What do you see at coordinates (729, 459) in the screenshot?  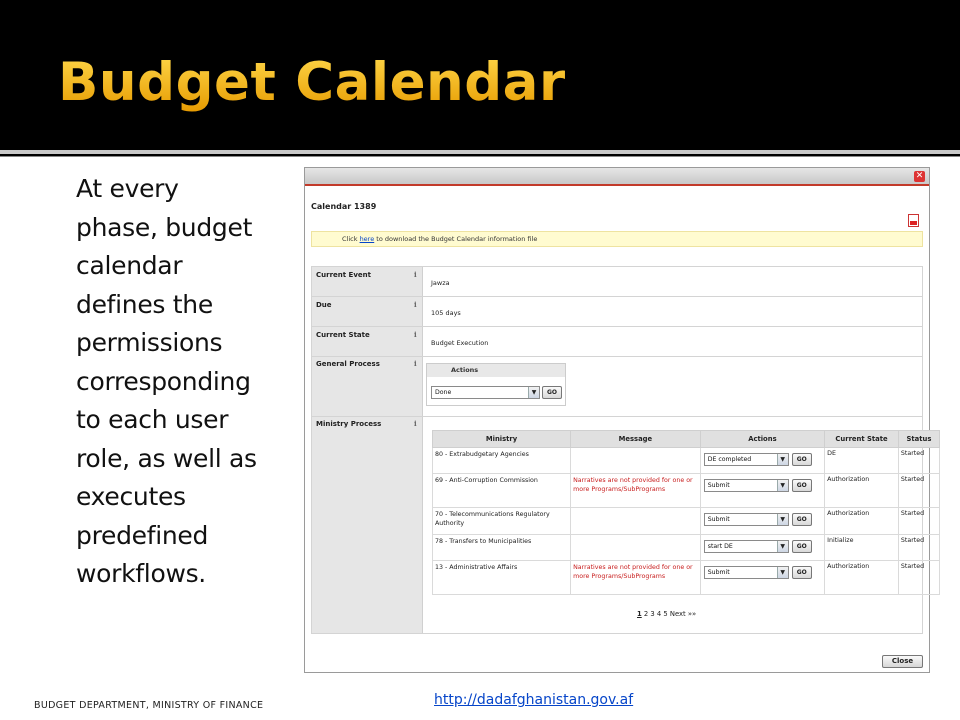 I see `ministry-action-value: DE completed` at bounding box center [729, 459].